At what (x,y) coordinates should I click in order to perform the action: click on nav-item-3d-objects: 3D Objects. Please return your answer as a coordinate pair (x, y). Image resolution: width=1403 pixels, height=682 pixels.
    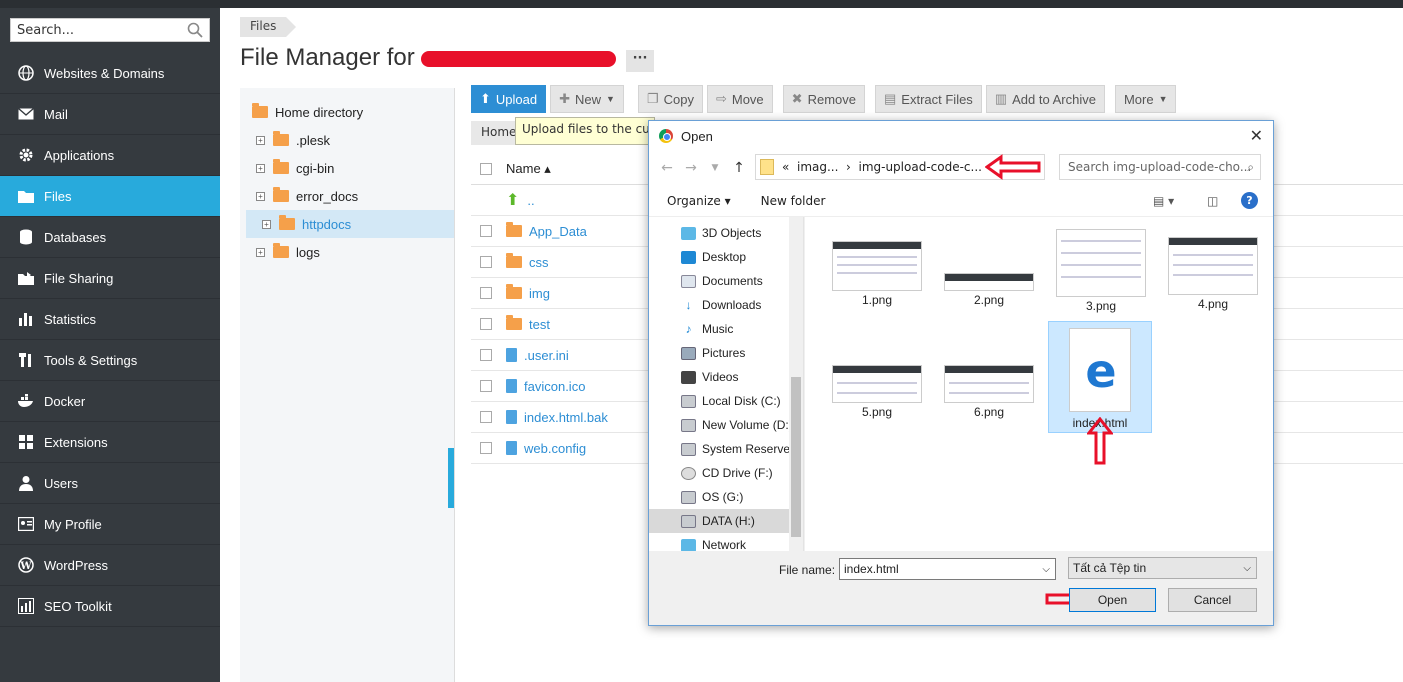
    Looking at the image, I should click on (726, 233).